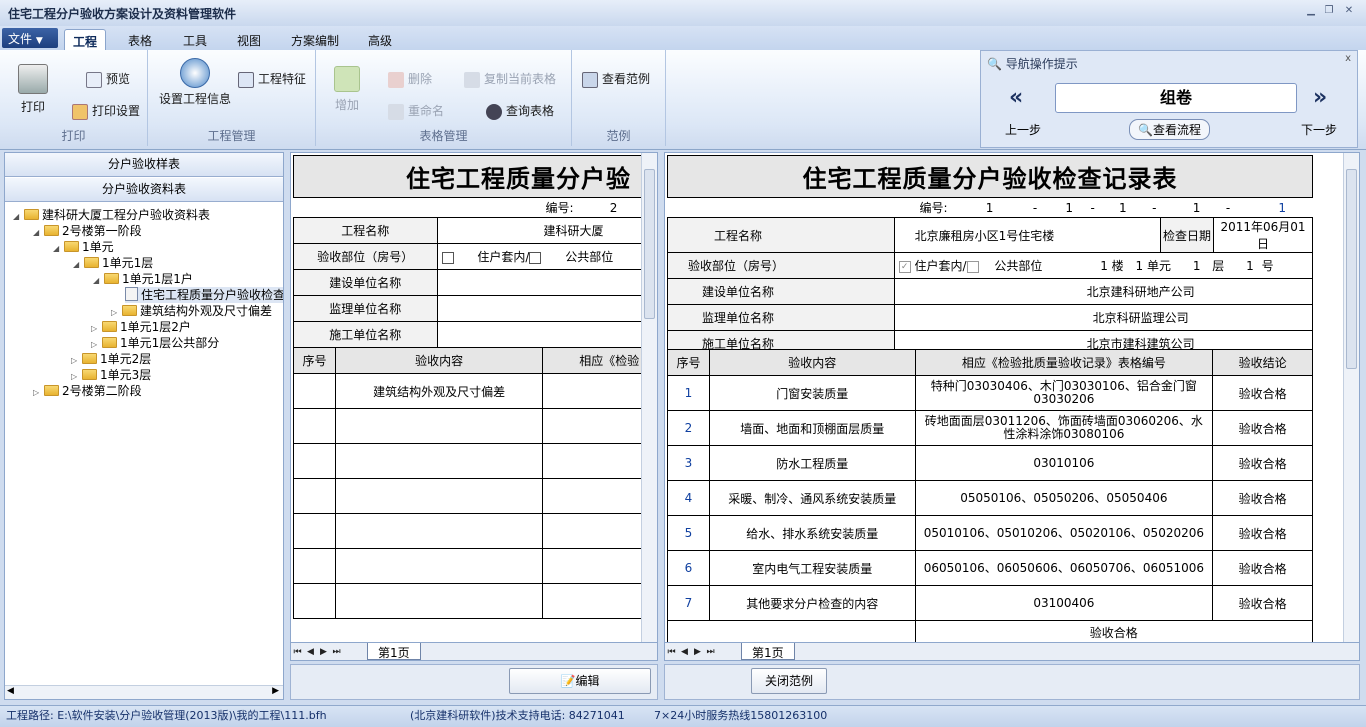 The image size is (1366, 727). Describe the element at coordinates (1023, 129) in the screenshot. I see `prev-step-button: 上一步` at that location.